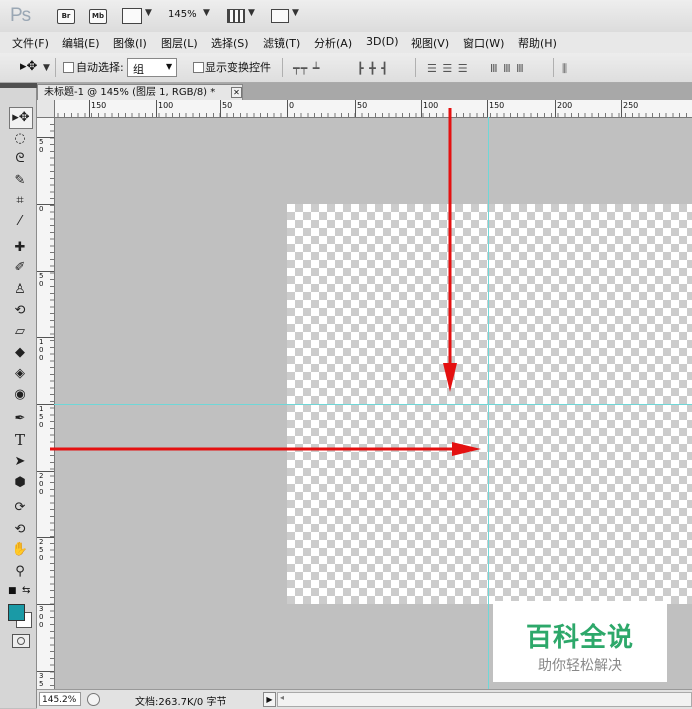  What do you see at coordinates (181, 702) in the screenshot?
I see `document-info: 文档:263.7K/0 字节` at bounding box center [181, 702].